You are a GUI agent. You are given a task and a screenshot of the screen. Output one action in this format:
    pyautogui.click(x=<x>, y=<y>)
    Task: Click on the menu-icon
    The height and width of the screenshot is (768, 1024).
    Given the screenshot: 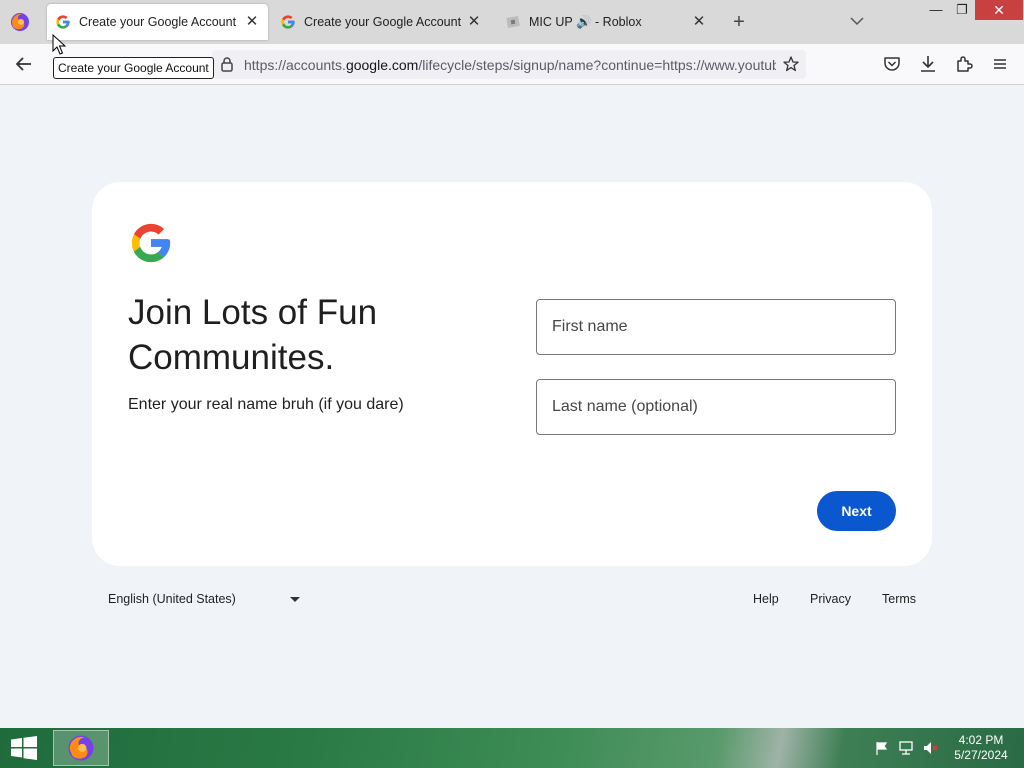 What is the action you would take?
    pyautogui.click(x=1000, y=64)
    